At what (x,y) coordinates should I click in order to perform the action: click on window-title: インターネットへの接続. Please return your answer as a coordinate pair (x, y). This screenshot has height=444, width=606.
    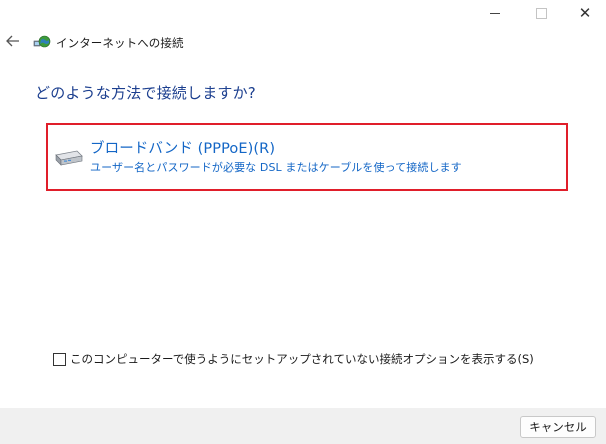
    Looking at the image, I should click on (120, 43).